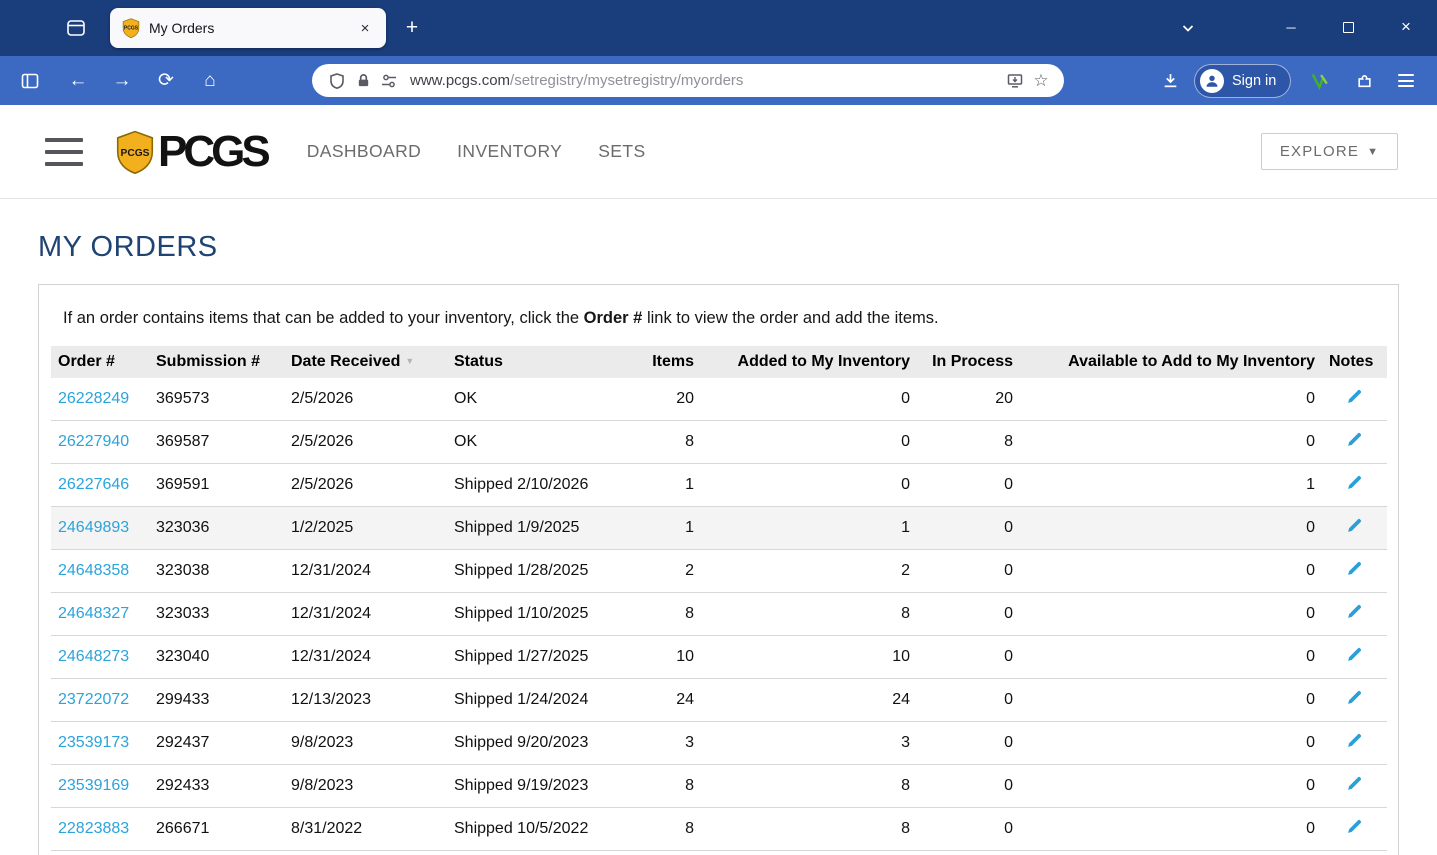 This screenshot has height=855, width=1437. Describe the element at coordinates (1291, 27) in the screenshot. I see `minimize-button: ─` at that location.